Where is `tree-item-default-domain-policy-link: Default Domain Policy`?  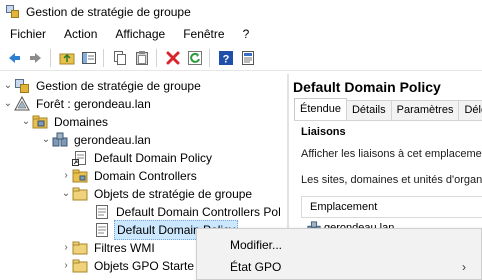
tree-item-default-domain-policy-link: Default Domain Policy is located at coordinates (143, 158).